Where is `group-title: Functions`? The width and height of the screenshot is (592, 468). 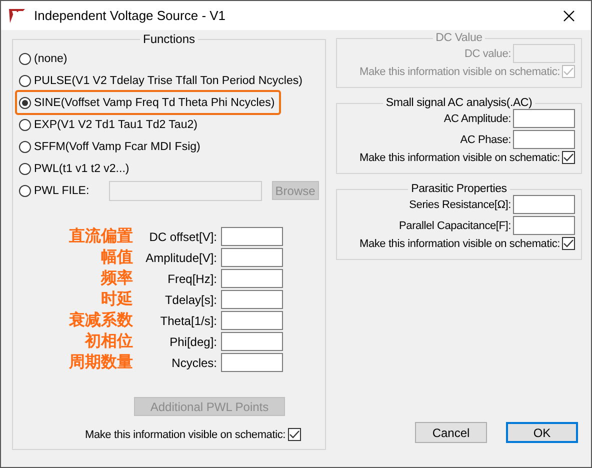
group-title: Functions is located at coordinates (169, 39).